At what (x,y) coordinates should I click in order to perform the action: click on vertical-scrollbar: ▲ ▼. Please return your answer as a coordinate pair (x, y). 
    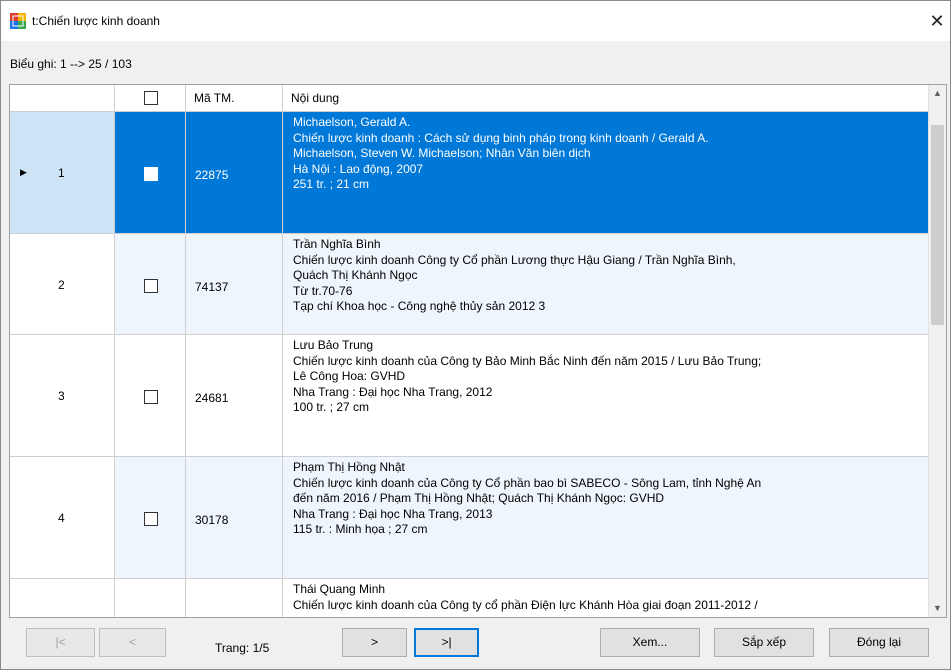
    Looking at the image, I should click on (937, 351).